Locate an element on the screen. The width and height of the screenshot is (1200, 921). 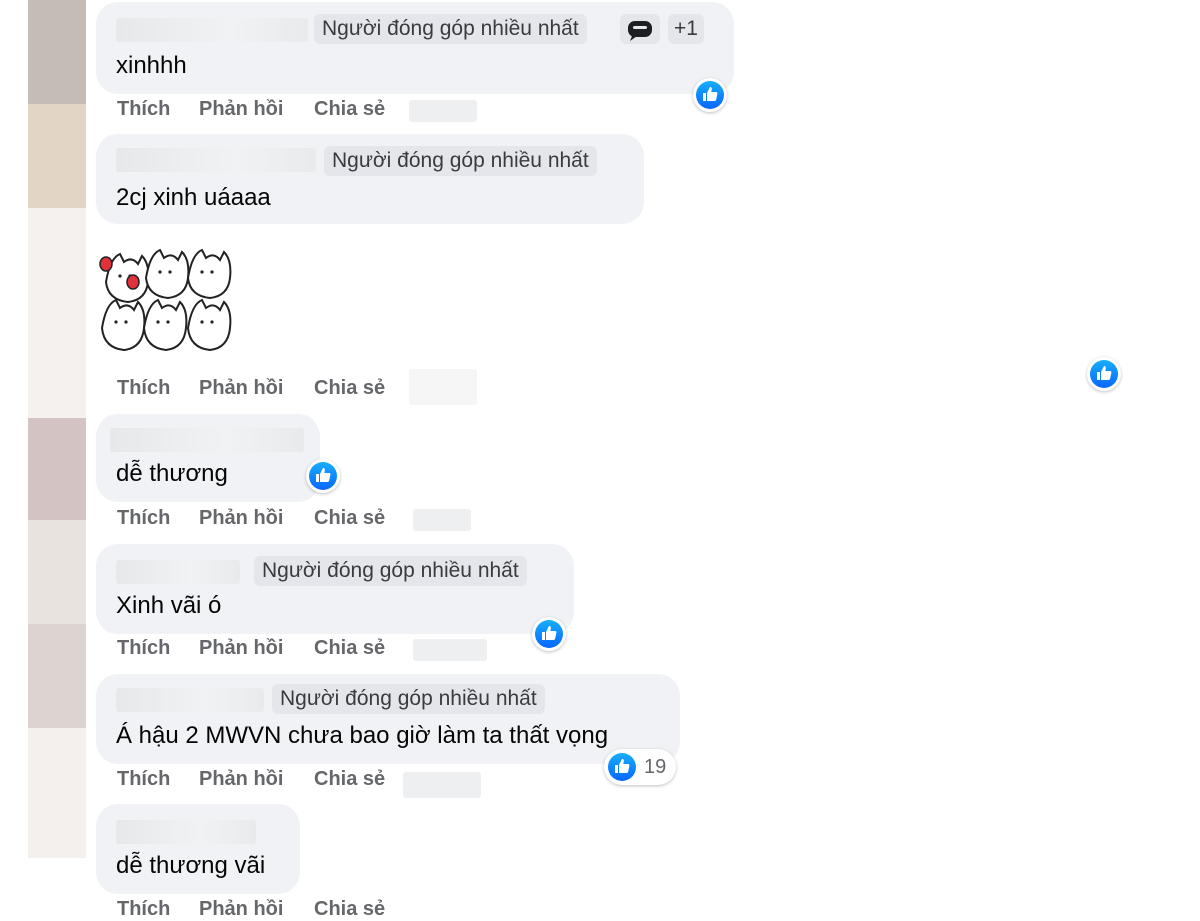
comment-text: dễ thương vãi is located at coordinates (191, 865).